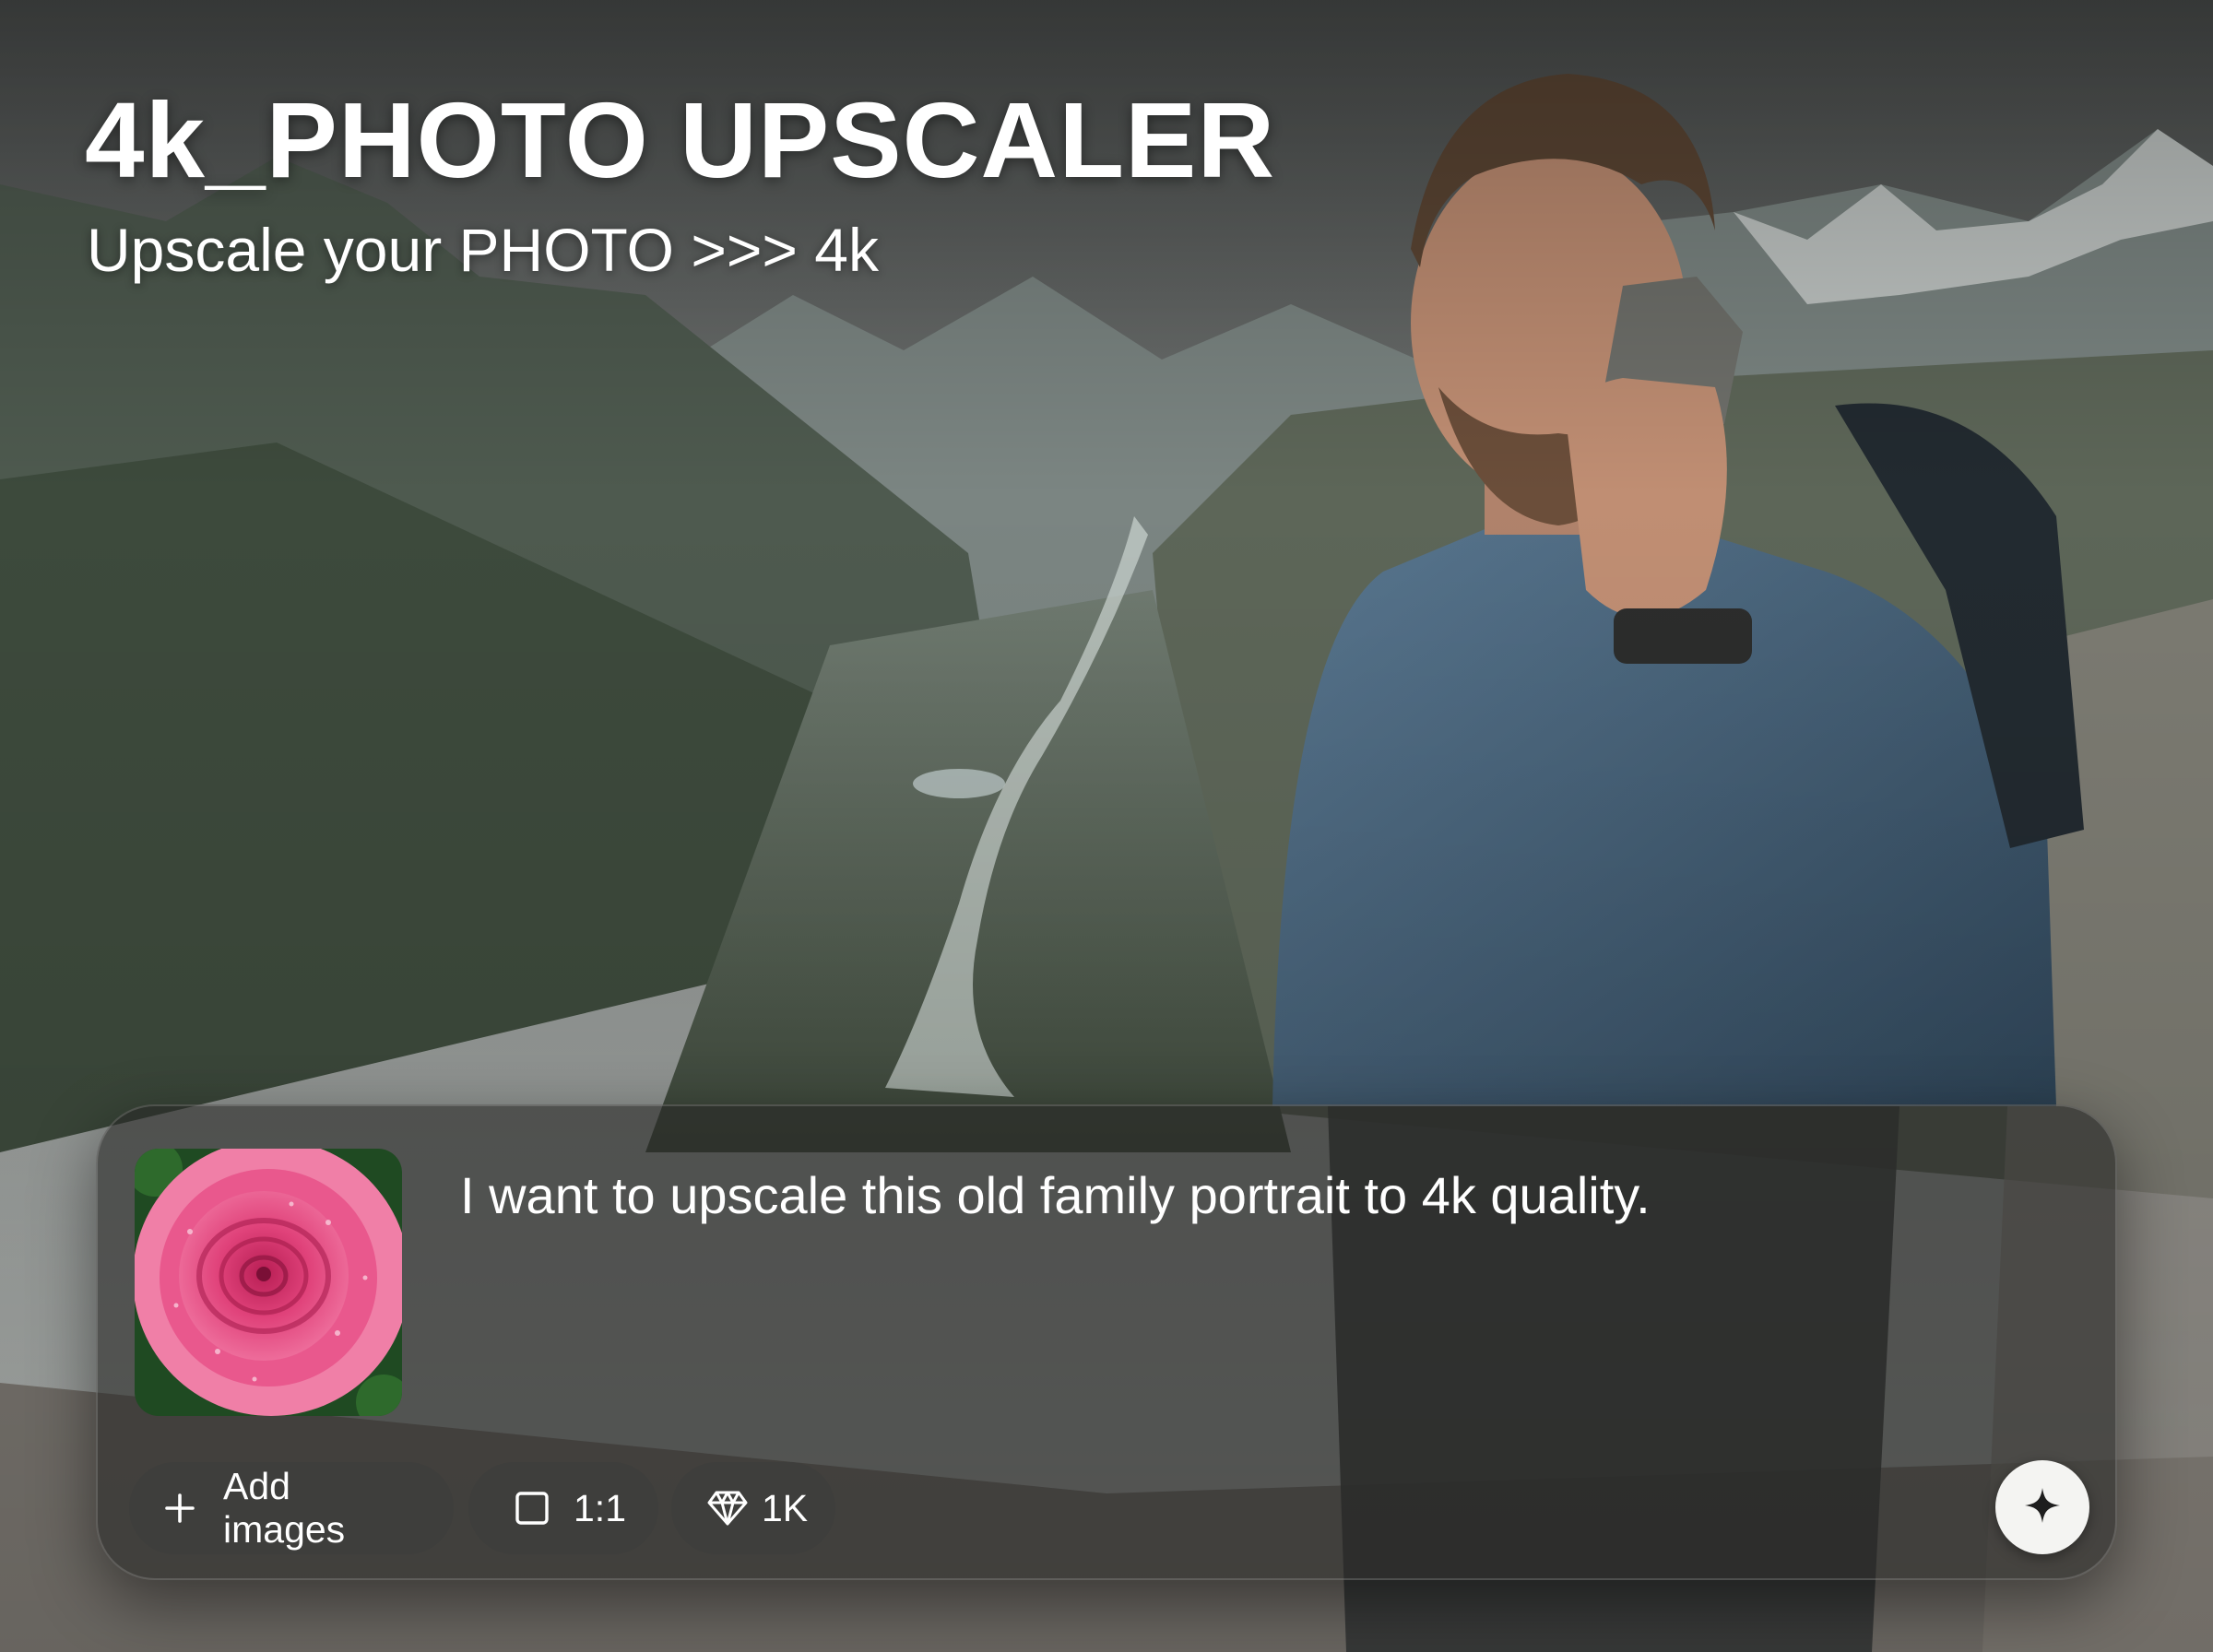 This screenshot has height=1652, width=2213. What do you see at coordinates (483, 250) in the screenshot?
I see `app-subtitle: Upscale your PHOTO >>> 4k` at bounding box center [483, 250].